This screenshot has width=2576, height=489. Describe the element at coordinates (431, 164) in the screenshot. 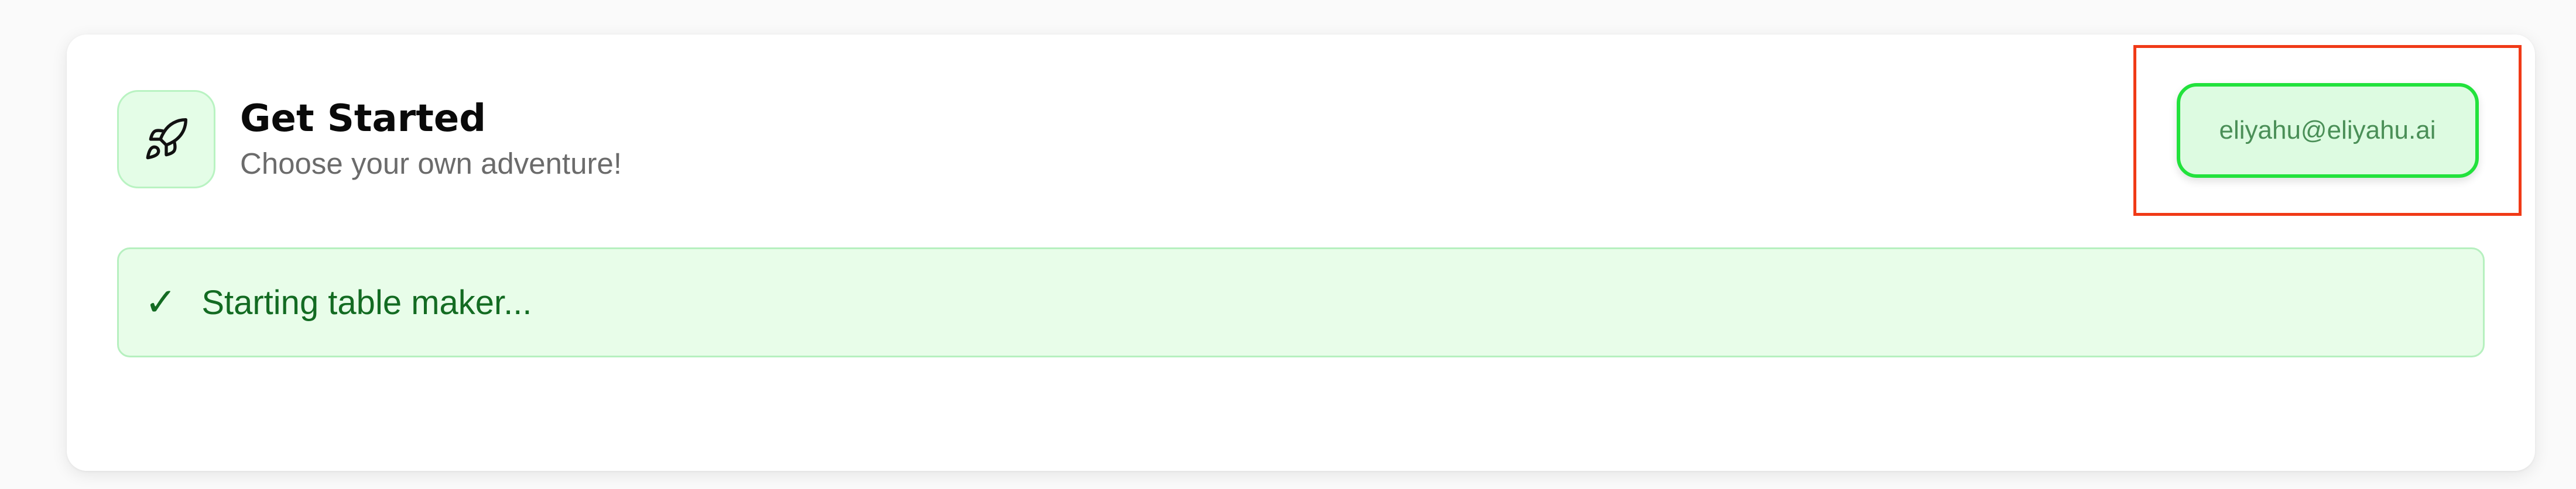

I see `page-subtitle: Choose your own adventure!` at that location.